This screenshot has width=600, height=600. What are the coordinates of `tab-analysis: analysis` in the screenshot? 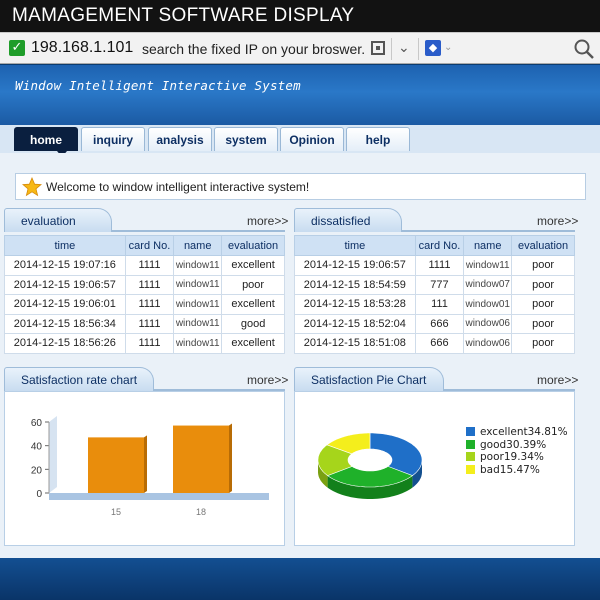 It's located at (180, 139).